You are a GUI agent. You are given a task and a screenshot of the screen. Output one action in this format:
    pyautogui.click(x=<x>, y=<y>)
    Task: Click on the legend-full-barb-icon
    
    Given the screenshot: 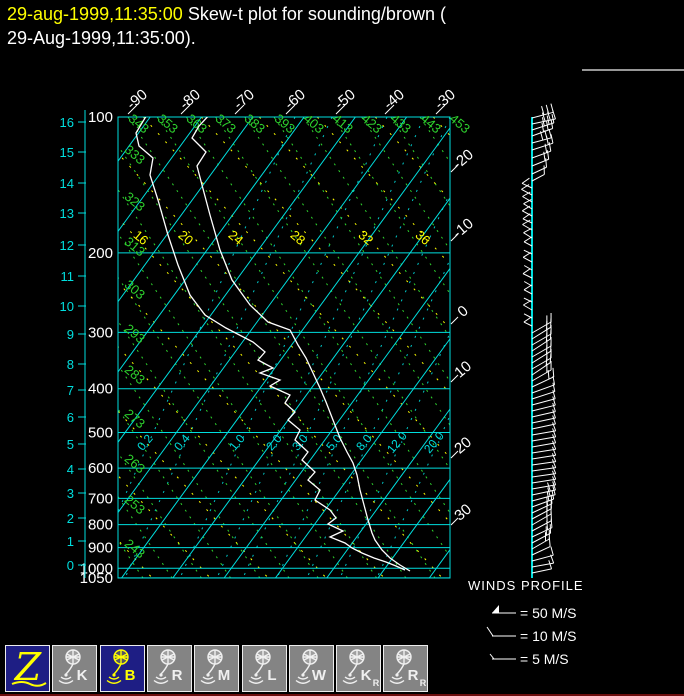 What is the action you would take?
    pyautogui.click(x=490, y=631)
    